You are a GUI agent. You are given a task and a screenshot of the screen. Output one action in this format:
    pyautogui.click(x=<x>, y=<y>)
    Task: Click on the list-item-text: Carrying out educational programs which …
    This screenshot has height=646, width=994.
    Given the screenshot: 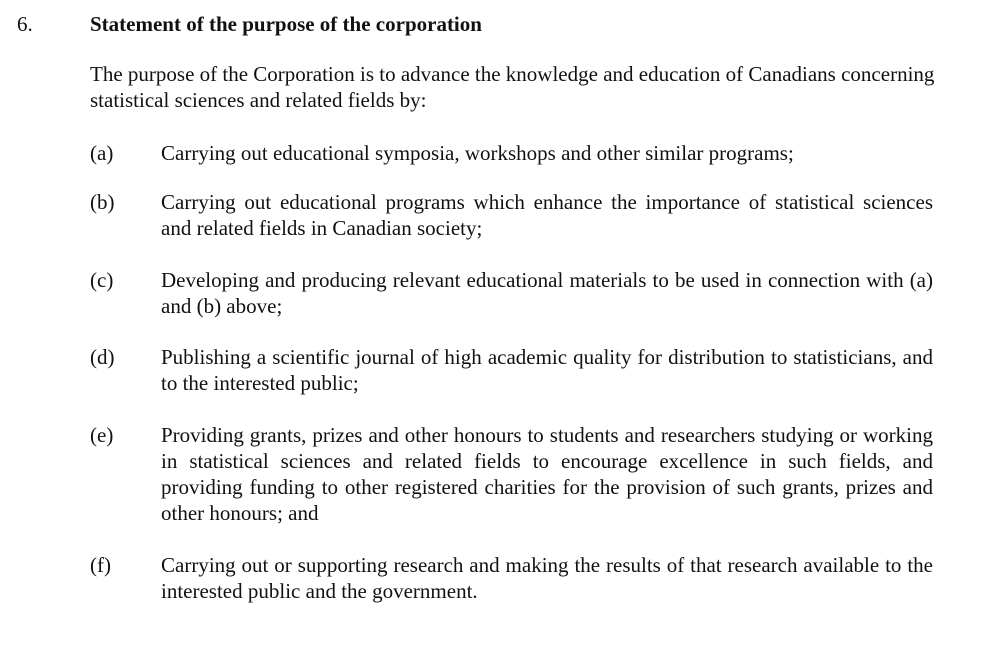 What is the action you would take?
    pyautogui.click(x=547, y=215)
    